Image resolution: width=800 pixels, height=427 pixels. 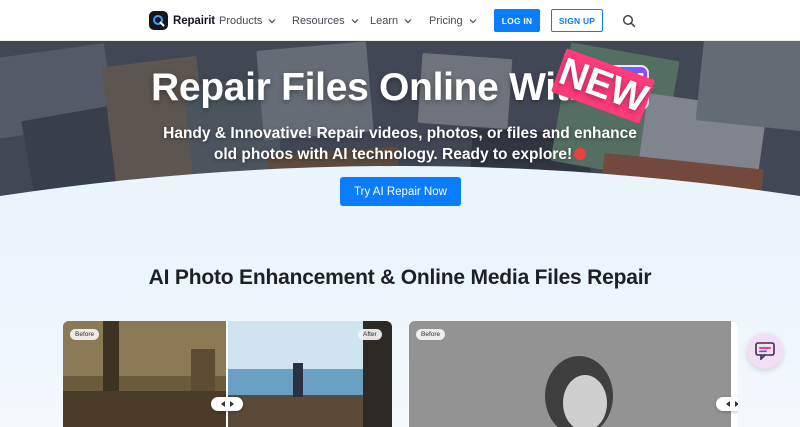 What do you see at coordinates (517, 20) in the screenshot?
I see `login-button: LOG IN` at bounding box center [517, 20].